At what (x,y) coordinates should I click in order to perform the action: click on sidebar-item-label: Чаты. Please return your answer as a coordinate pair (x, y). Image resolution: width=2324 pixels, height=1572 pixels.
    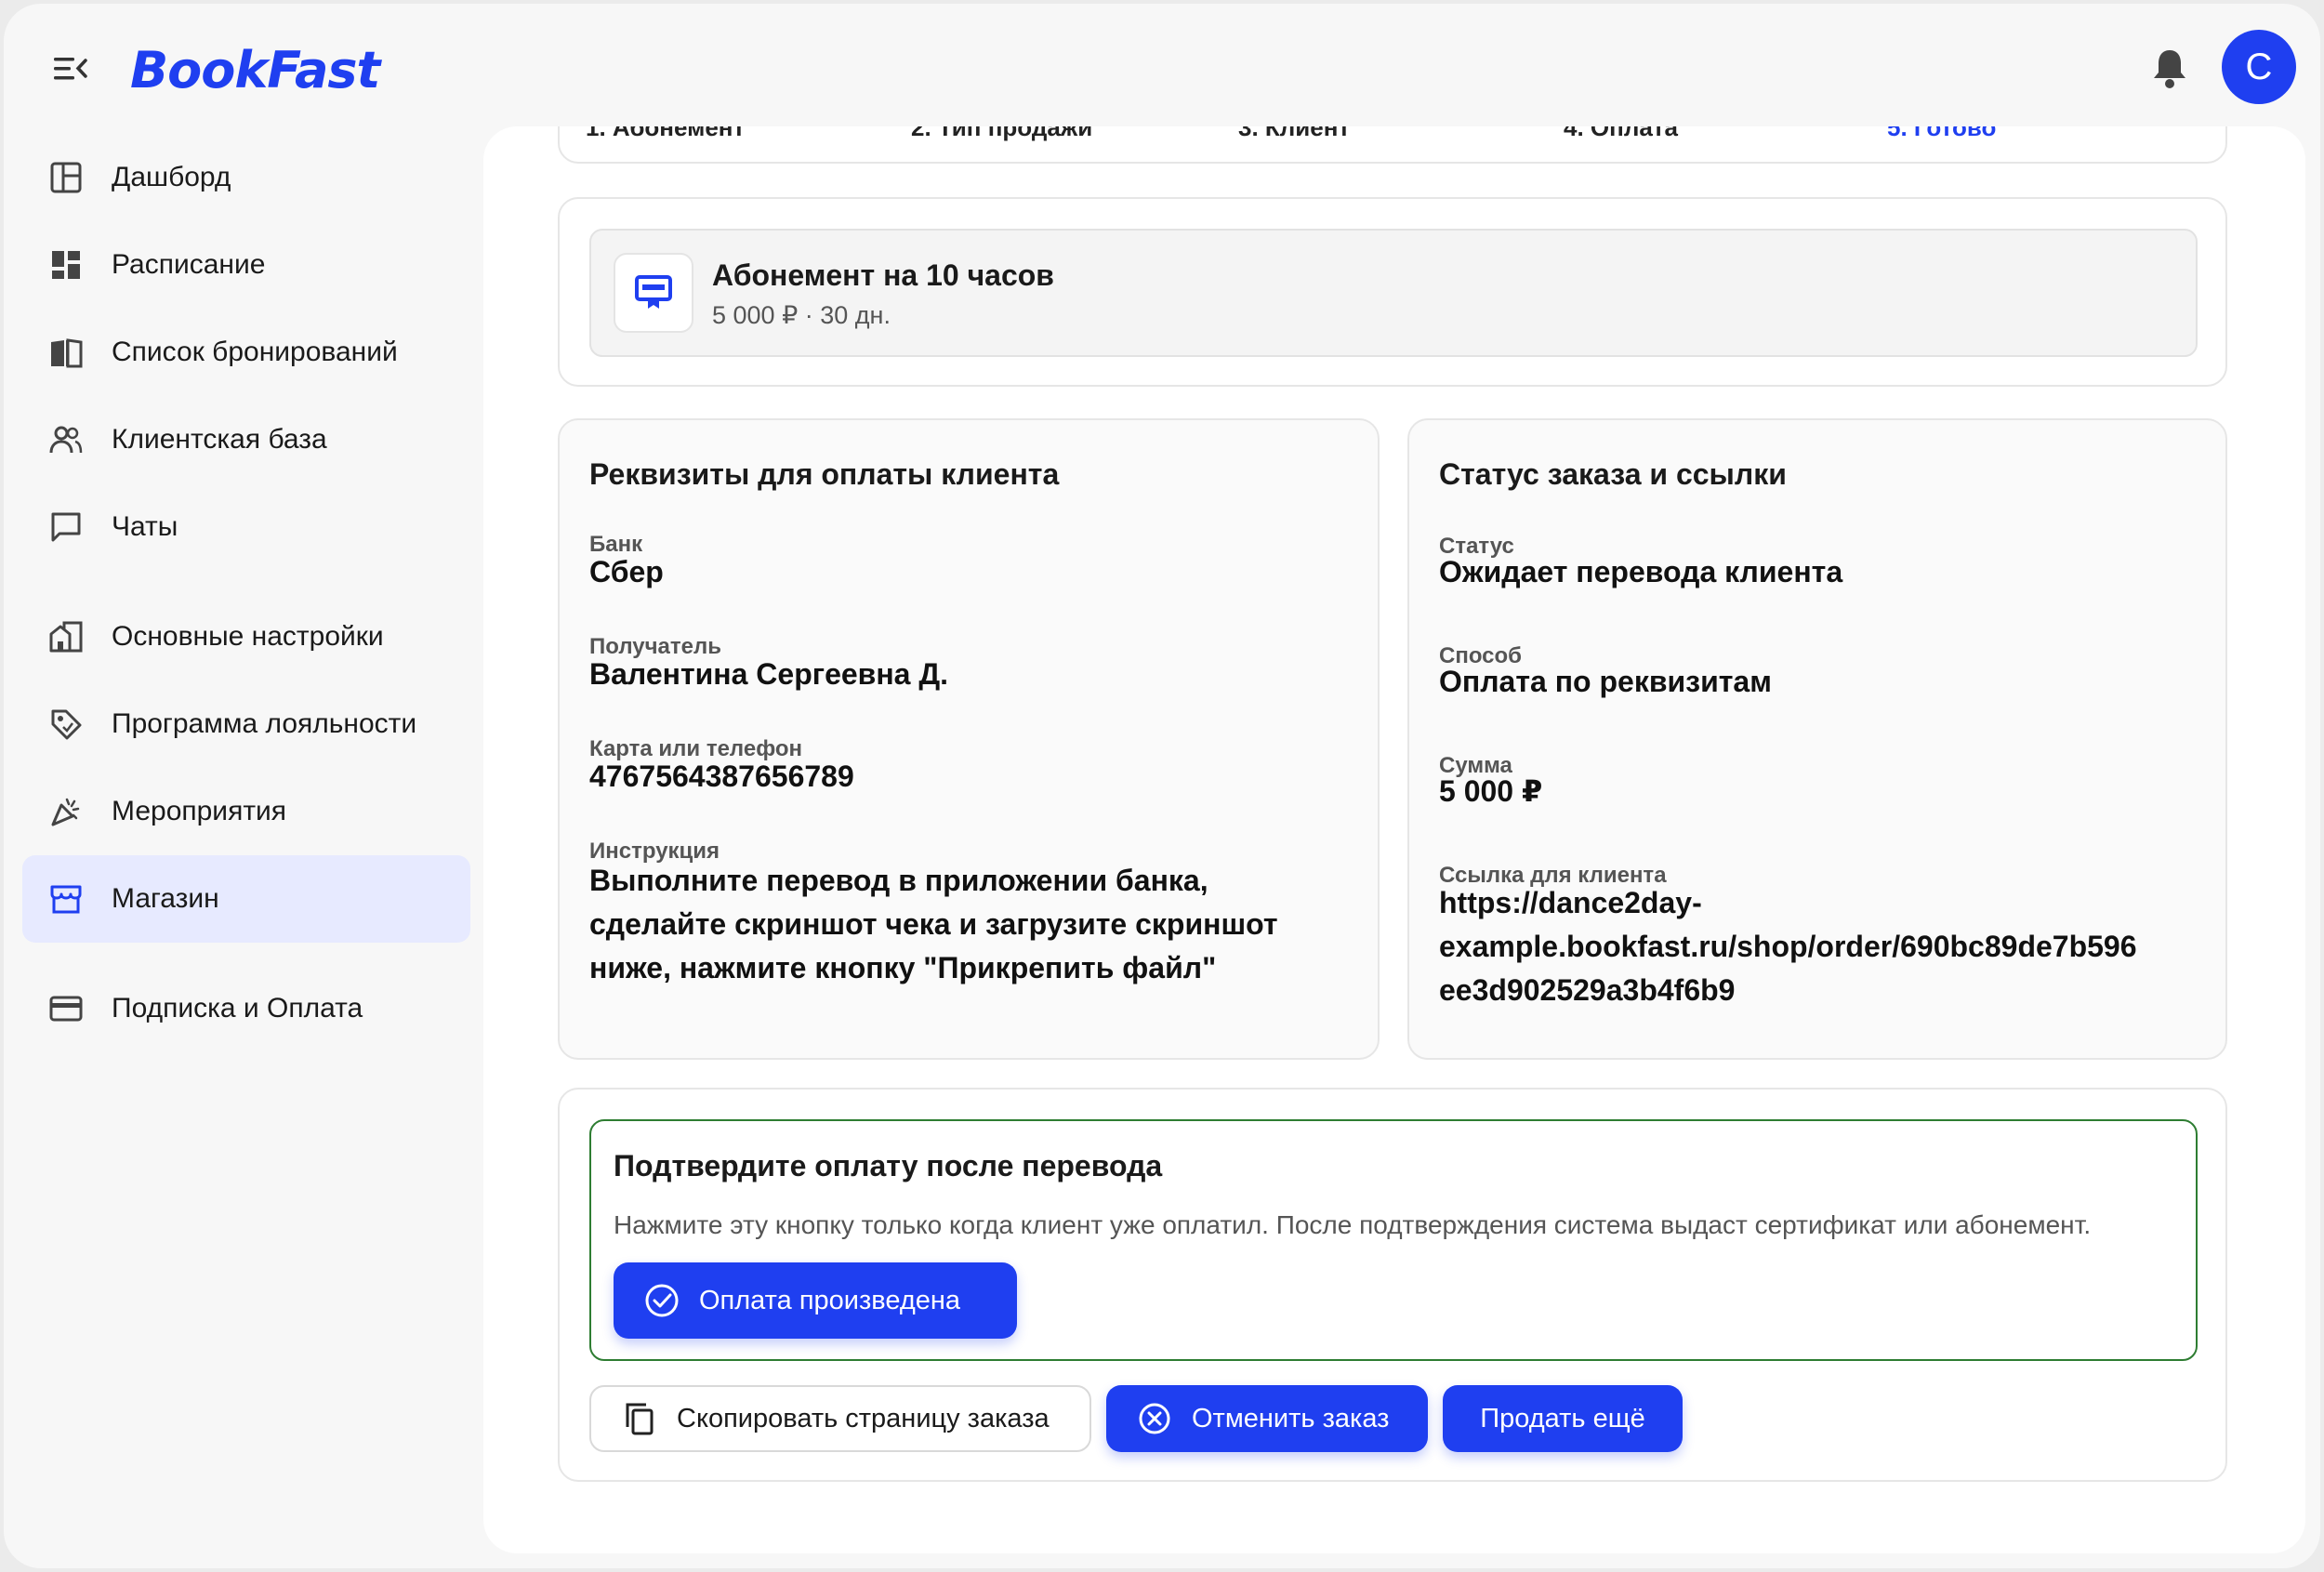
    Looking at the image, I should click on (145, 526).